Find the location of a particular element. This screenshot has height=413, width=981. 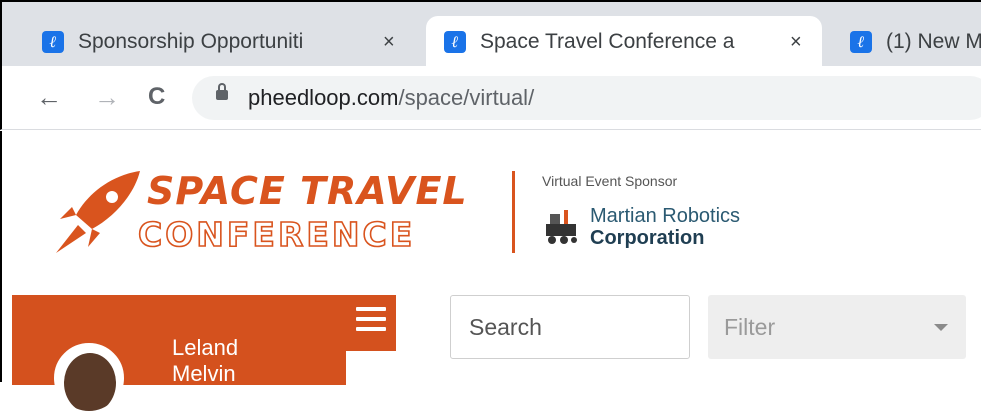

tab-title: Sponsorship Opportuniti is located at coordinates (191, 41).